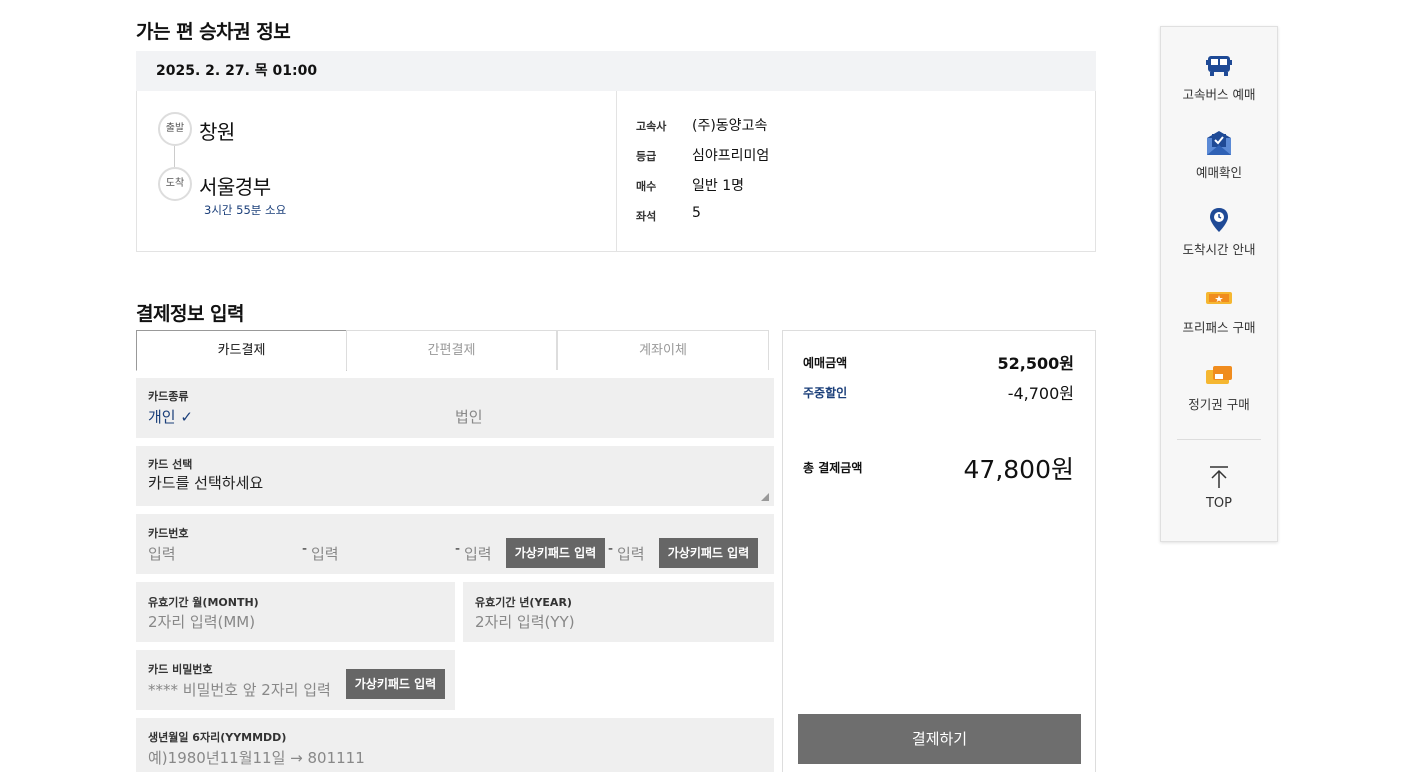 This screenshot has height=772, width=1419. I want to click on reservation-amount-label: 예매금액, so click(825, 363).